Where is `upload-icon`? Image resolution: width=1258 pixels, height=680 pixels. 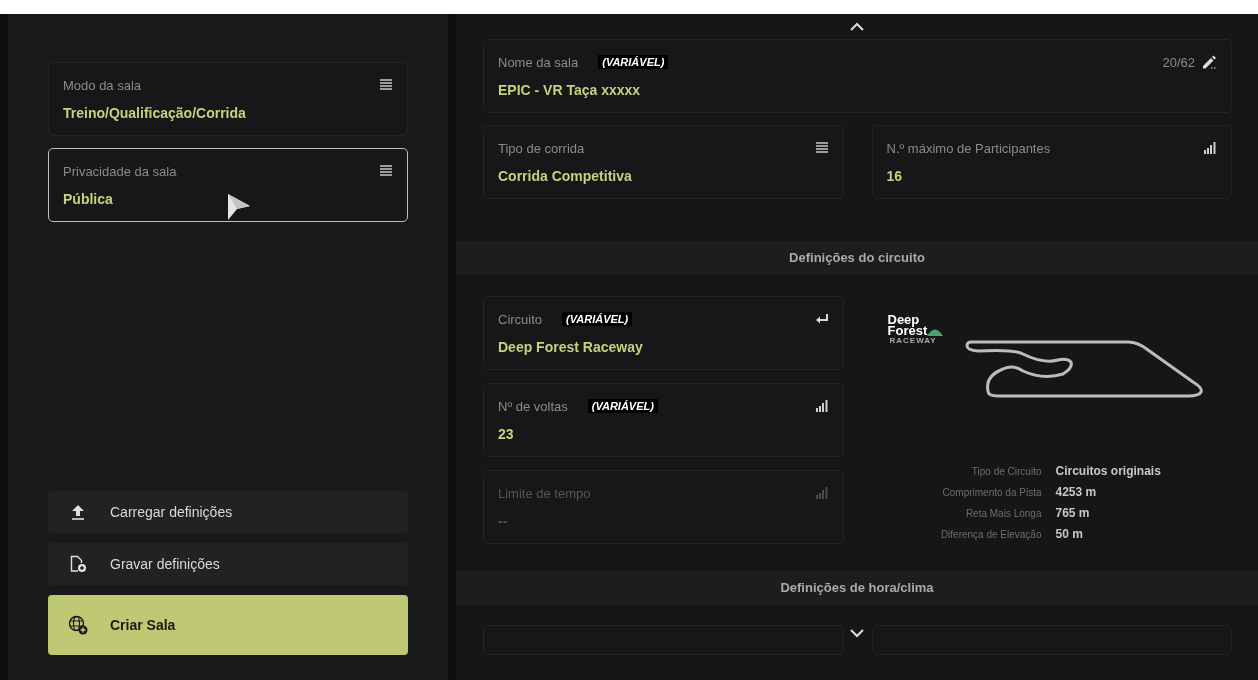
upload-icon is located at coordinates (78, 512).